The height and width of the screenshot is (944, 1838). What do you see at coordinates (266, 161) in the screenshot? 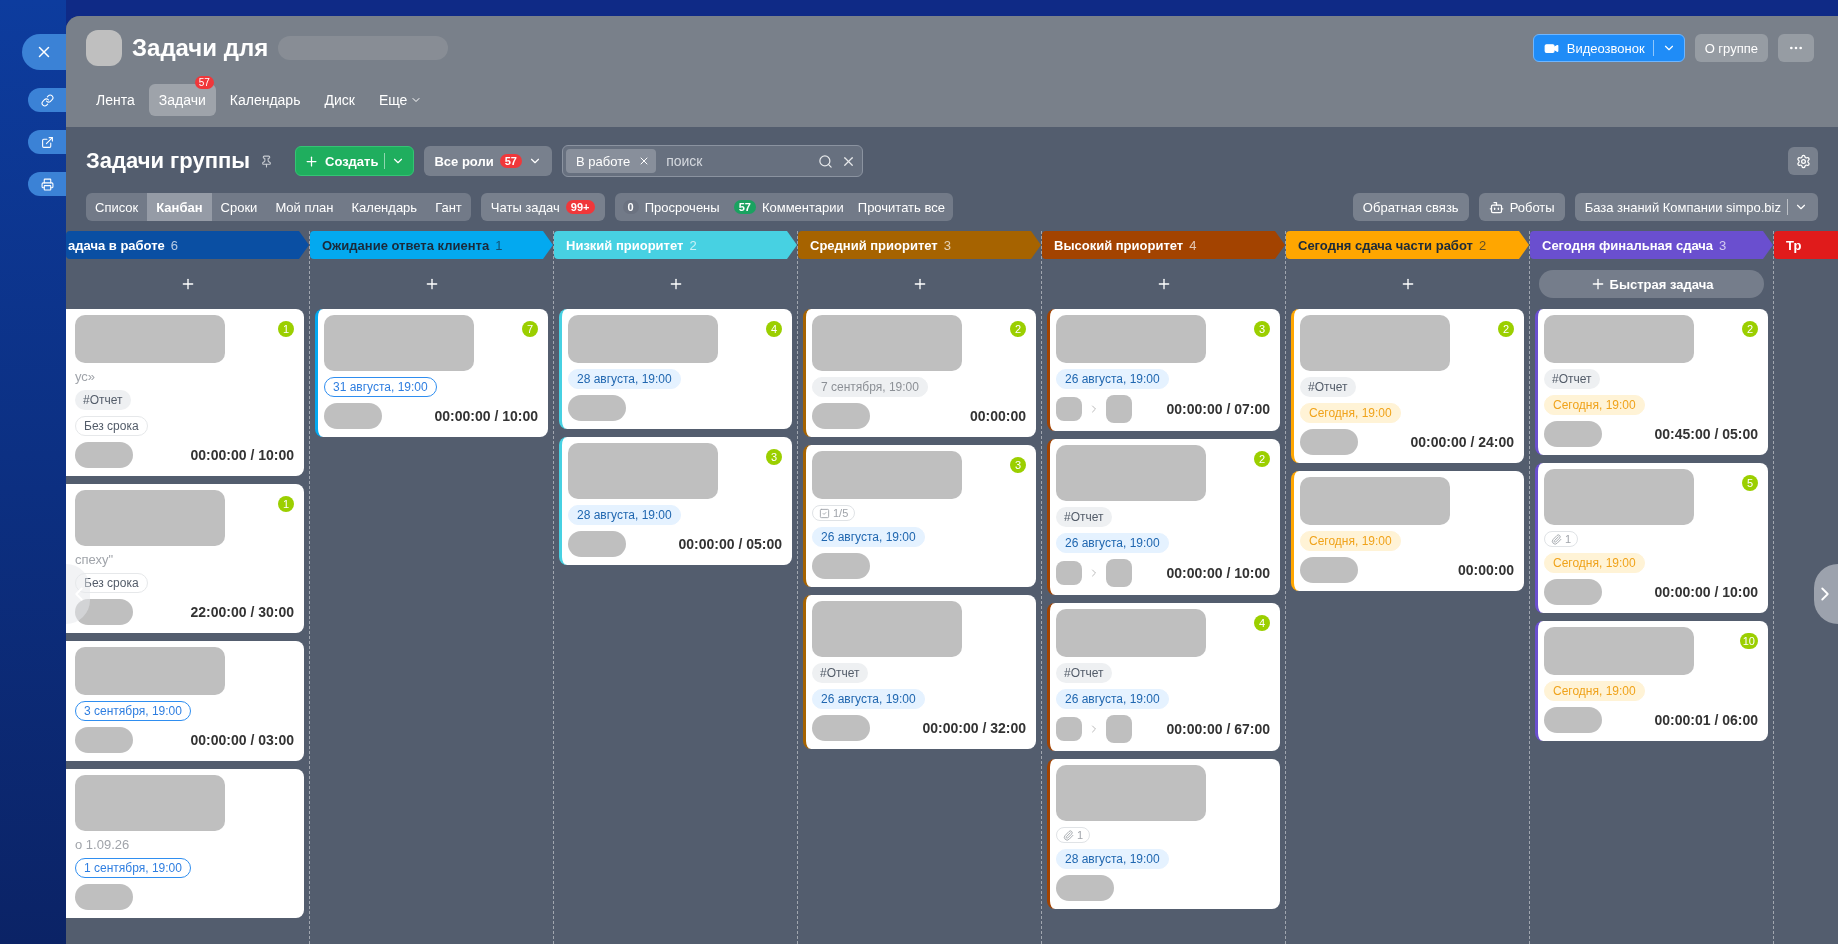
I see `pin-icon` at bounding box center [266, 161].